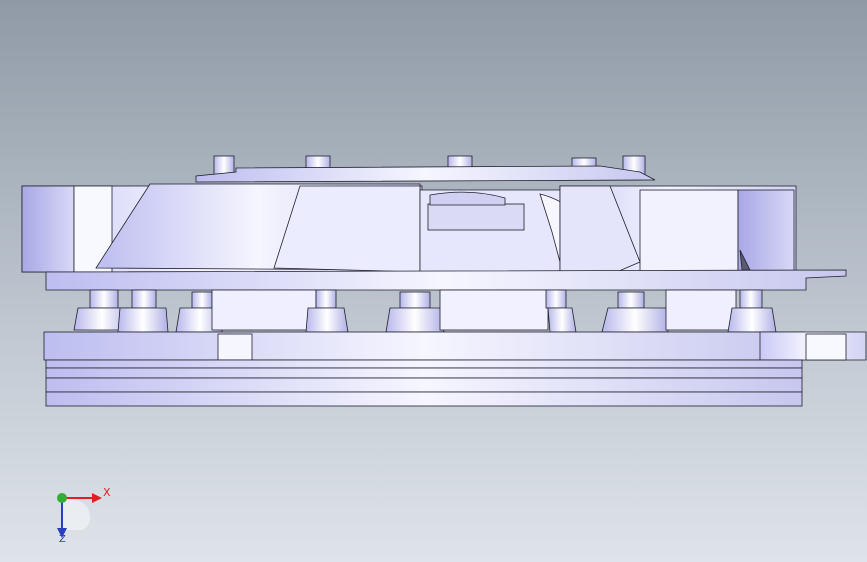 This screenshot has height=562, width=867. What do you see at coordinates (107, 492) in the screenshot?
I see `x-axis-label: X` at bounding box center [107, 492].